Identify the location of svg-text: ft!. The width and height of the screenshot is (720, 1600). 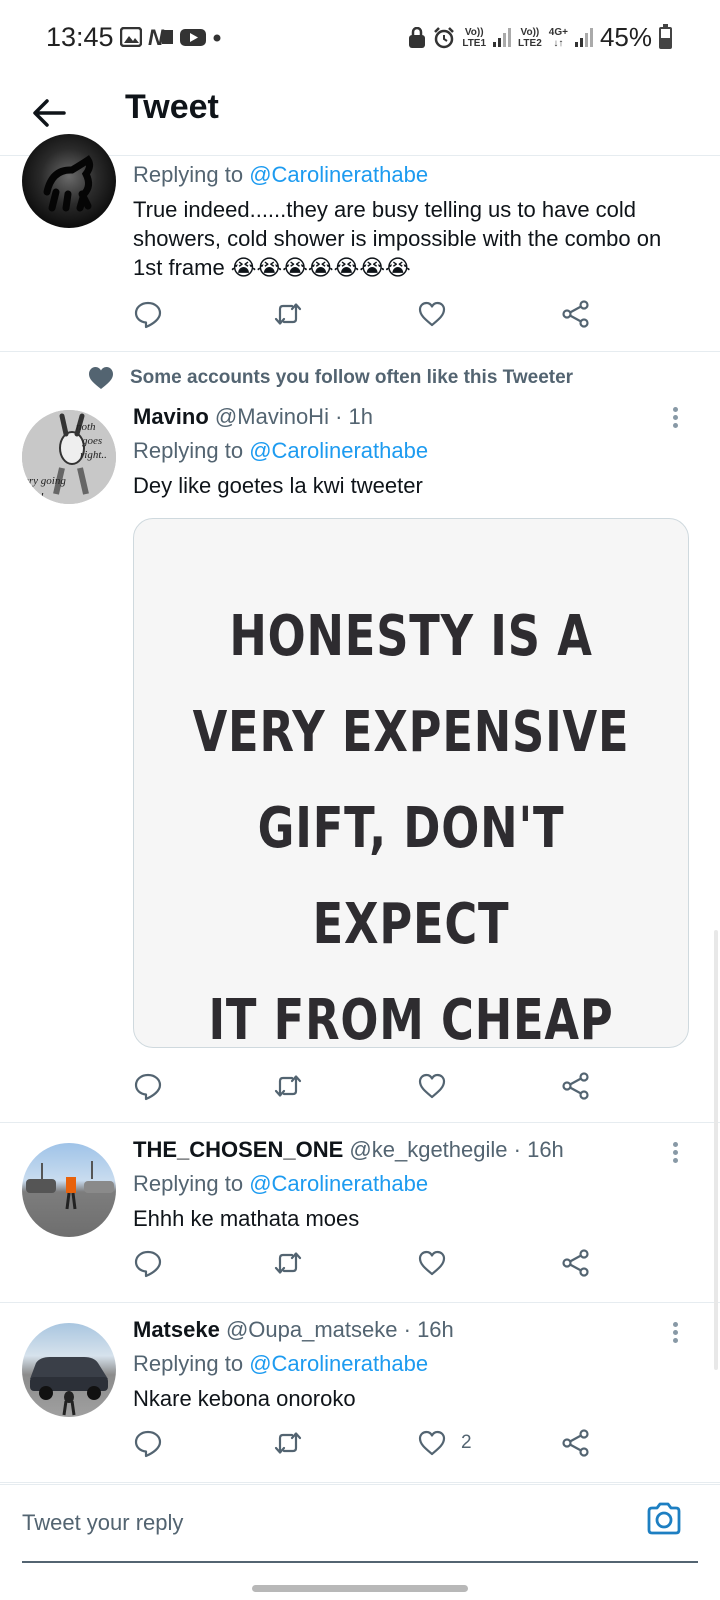
(39, 497).